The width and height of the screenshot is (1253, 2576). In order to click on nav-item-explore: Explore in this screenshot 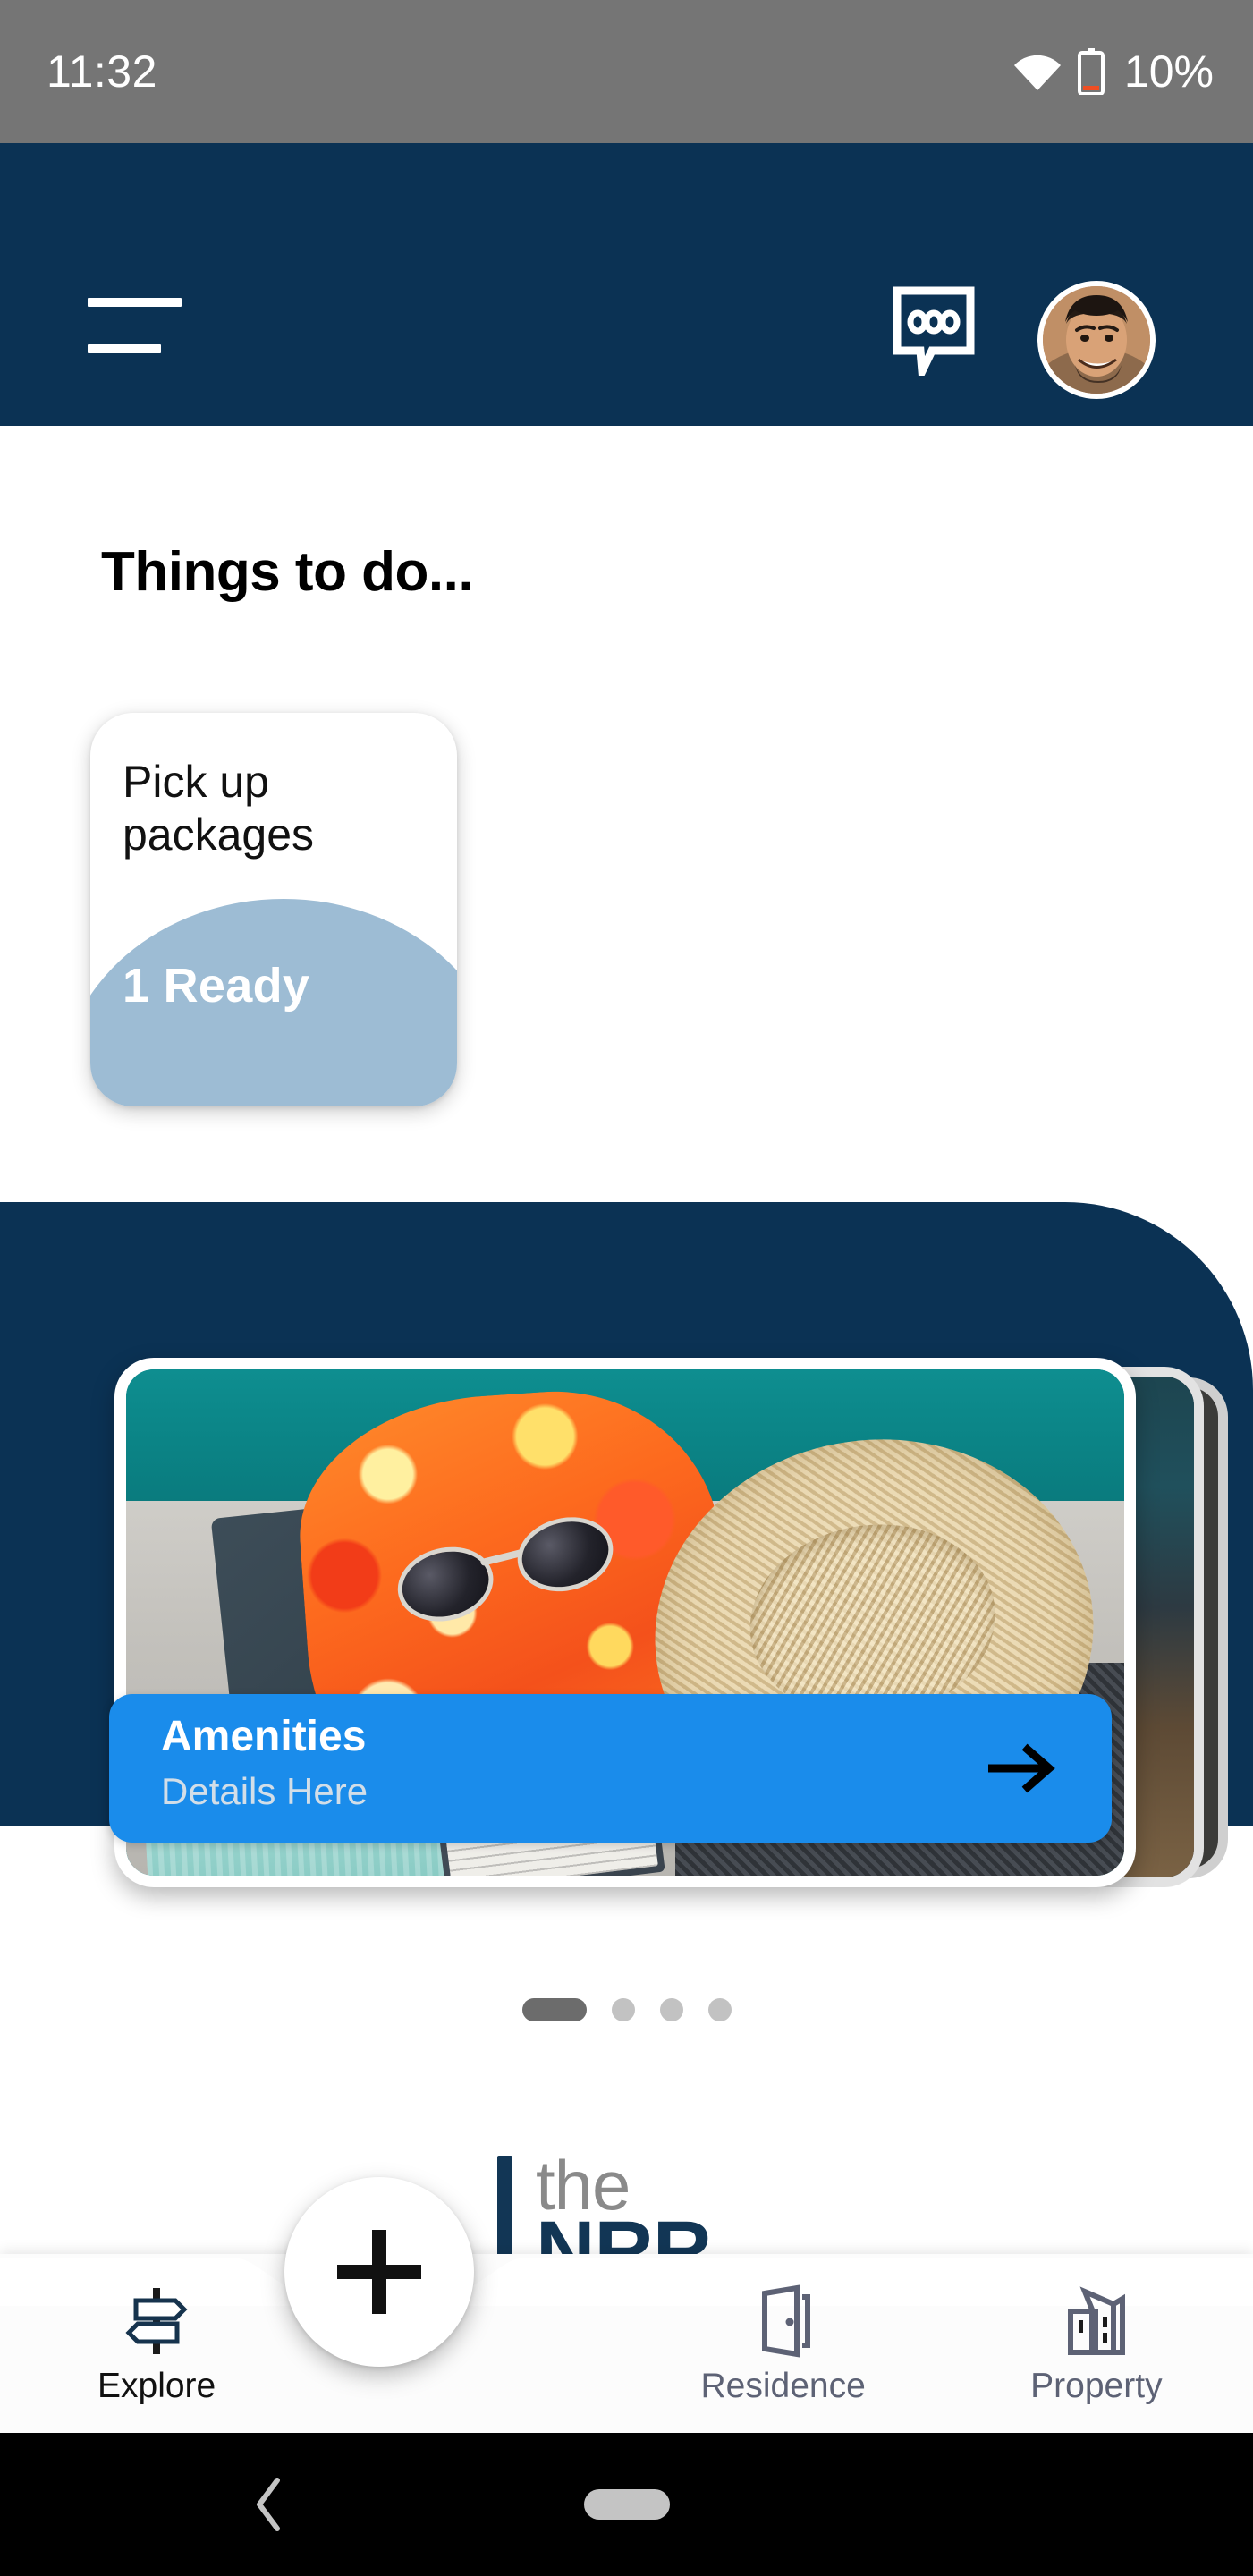, I will do `click(156, 2343)`.